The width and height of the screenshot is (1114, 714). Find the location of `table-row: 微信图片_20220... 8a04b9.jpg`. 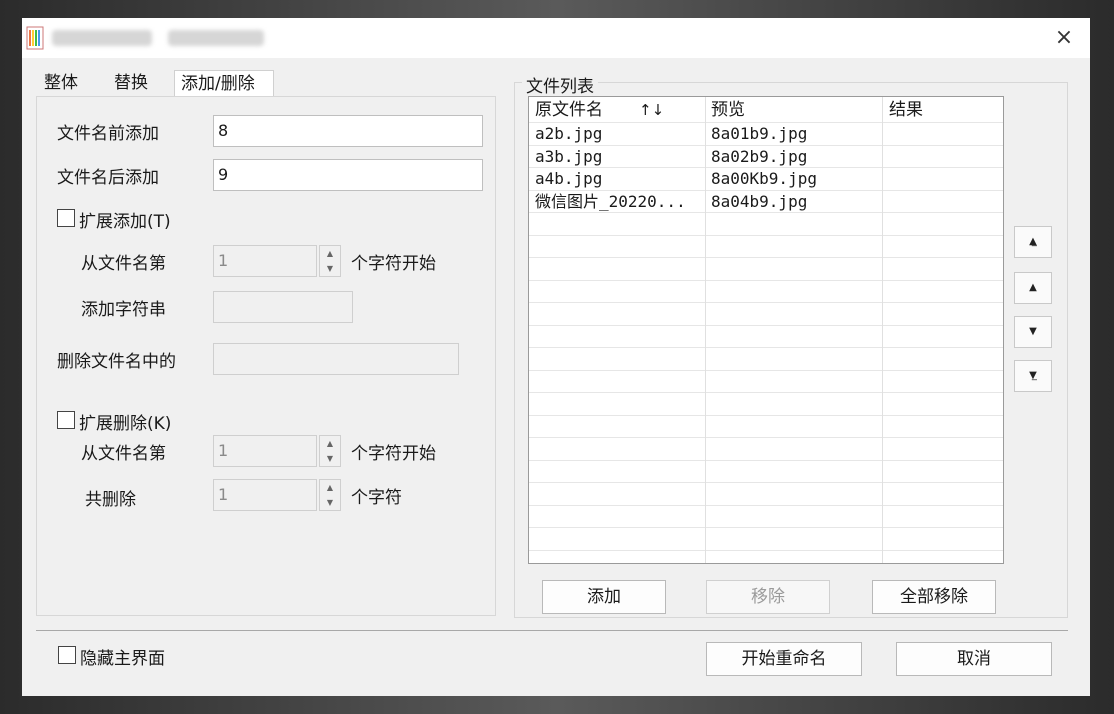

table-row: 微信图片_20220... 8a04b9.jpg is located at coordinates (766, 202).